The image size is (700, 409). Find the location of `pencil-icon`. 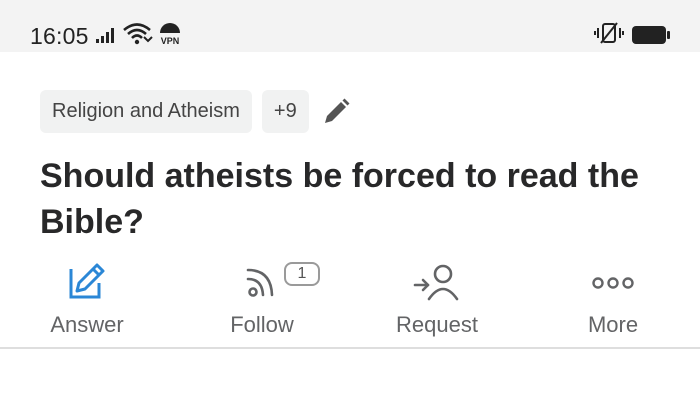

pencil-icon is located at coordinates (337, 110).